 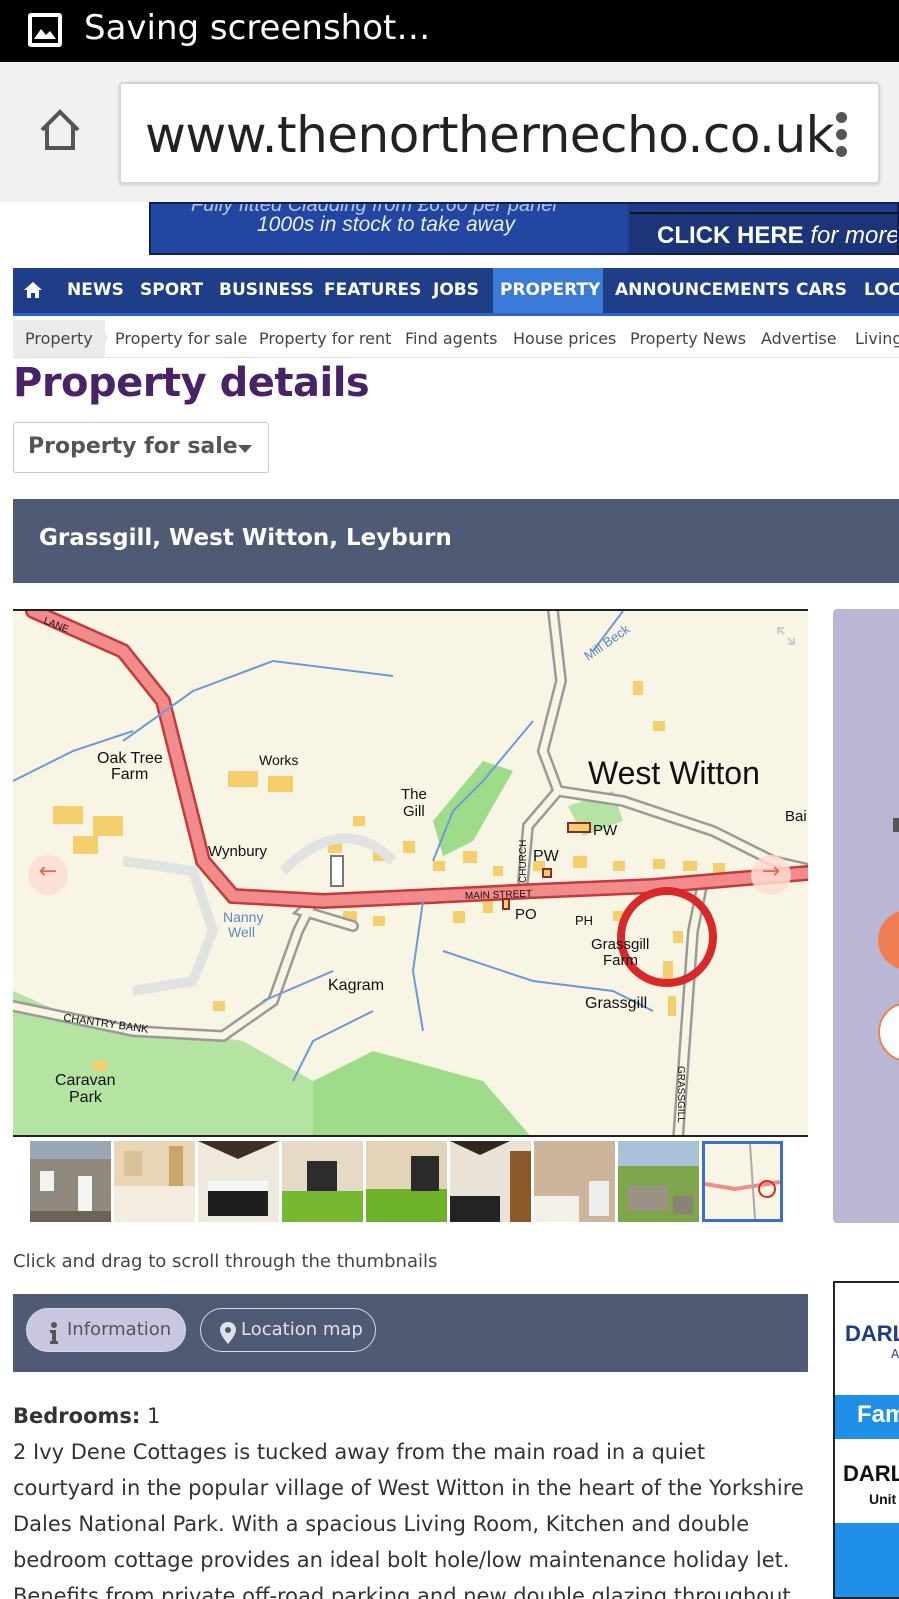 What do you see at coordinates (243, 917) in the screenshot?
I see `map-label-nanny: Nanny` at bounding box center [243, 917].